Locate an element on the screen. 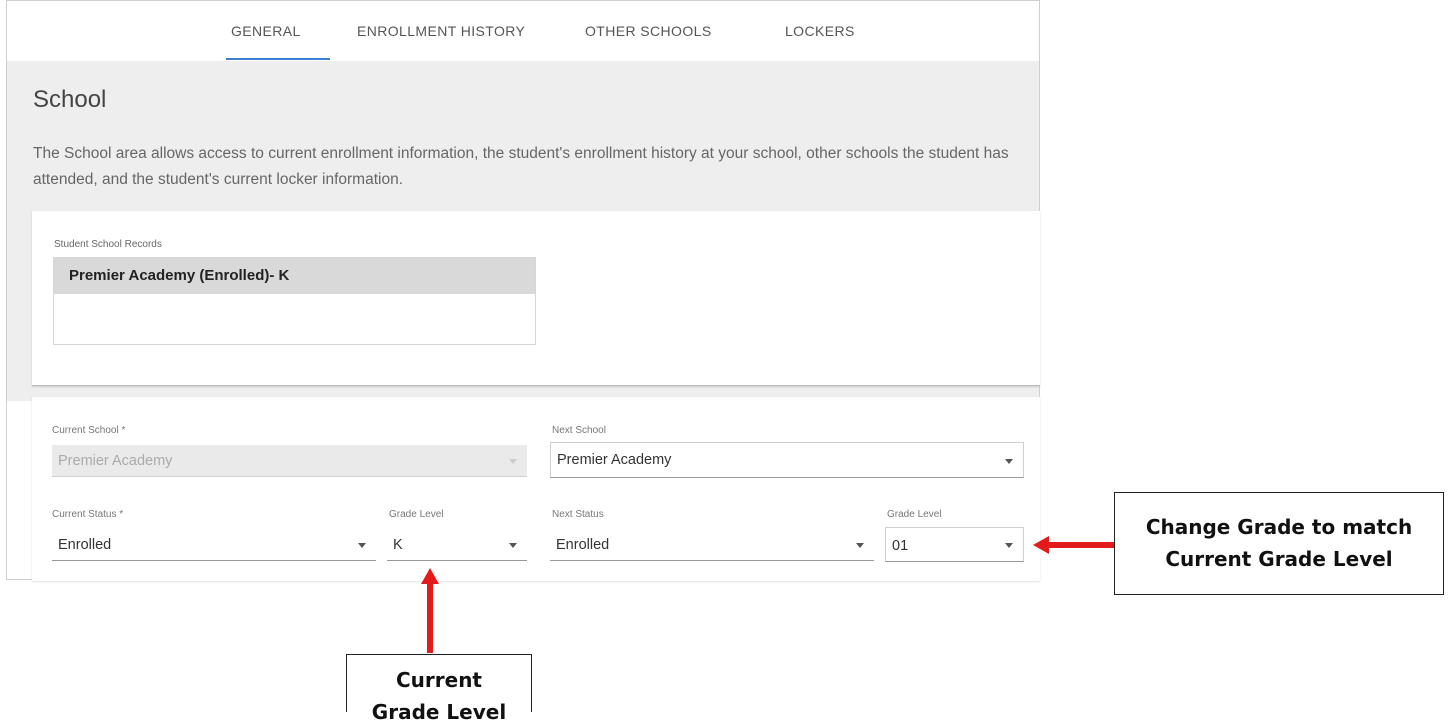  tab-general: GENERAL is located at coordinates (266, 31).